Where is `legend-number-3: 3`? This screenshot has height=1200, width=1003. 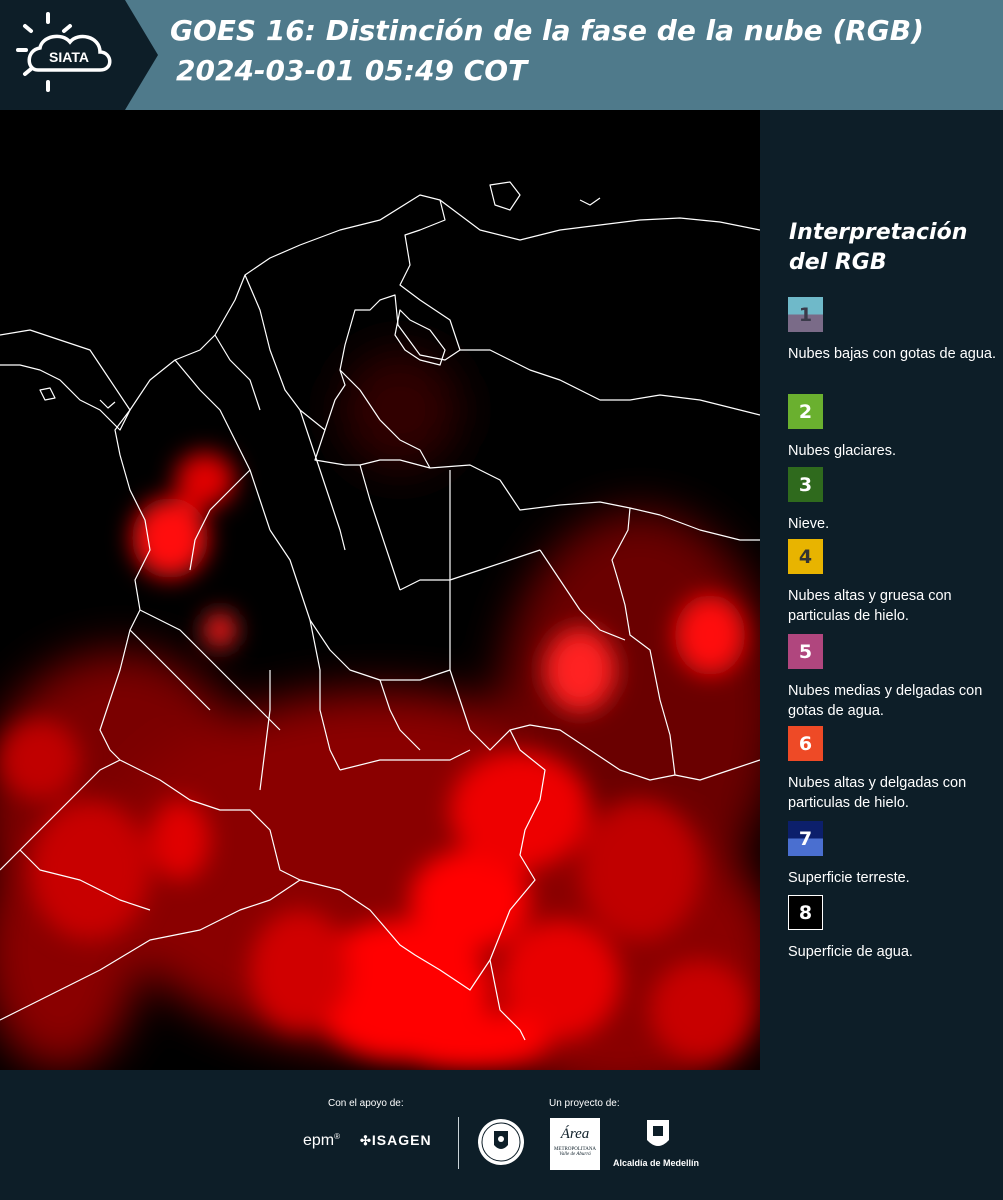 legend-number-3: 3 is located at coordinates (805, 484).